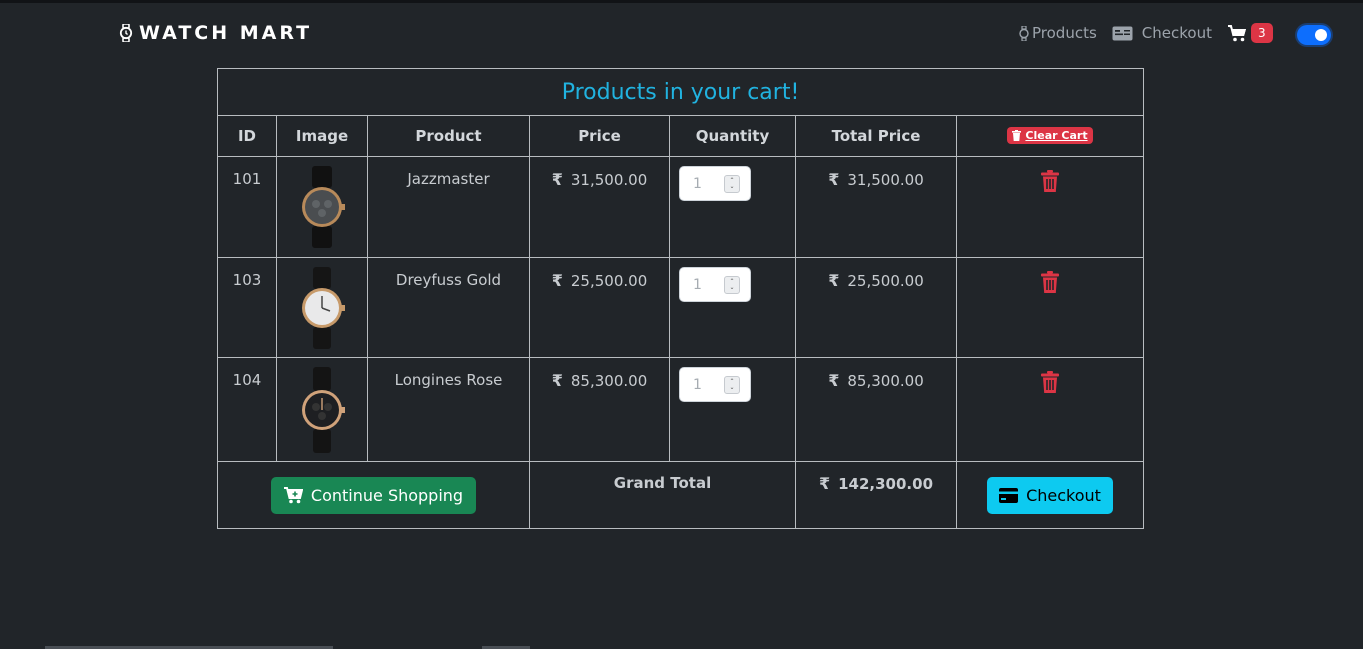 This screenshot has height=649, width=1363. Describe the element at coordinates (1017, 135) in the screenshot. I see `trash-icon` at that location.